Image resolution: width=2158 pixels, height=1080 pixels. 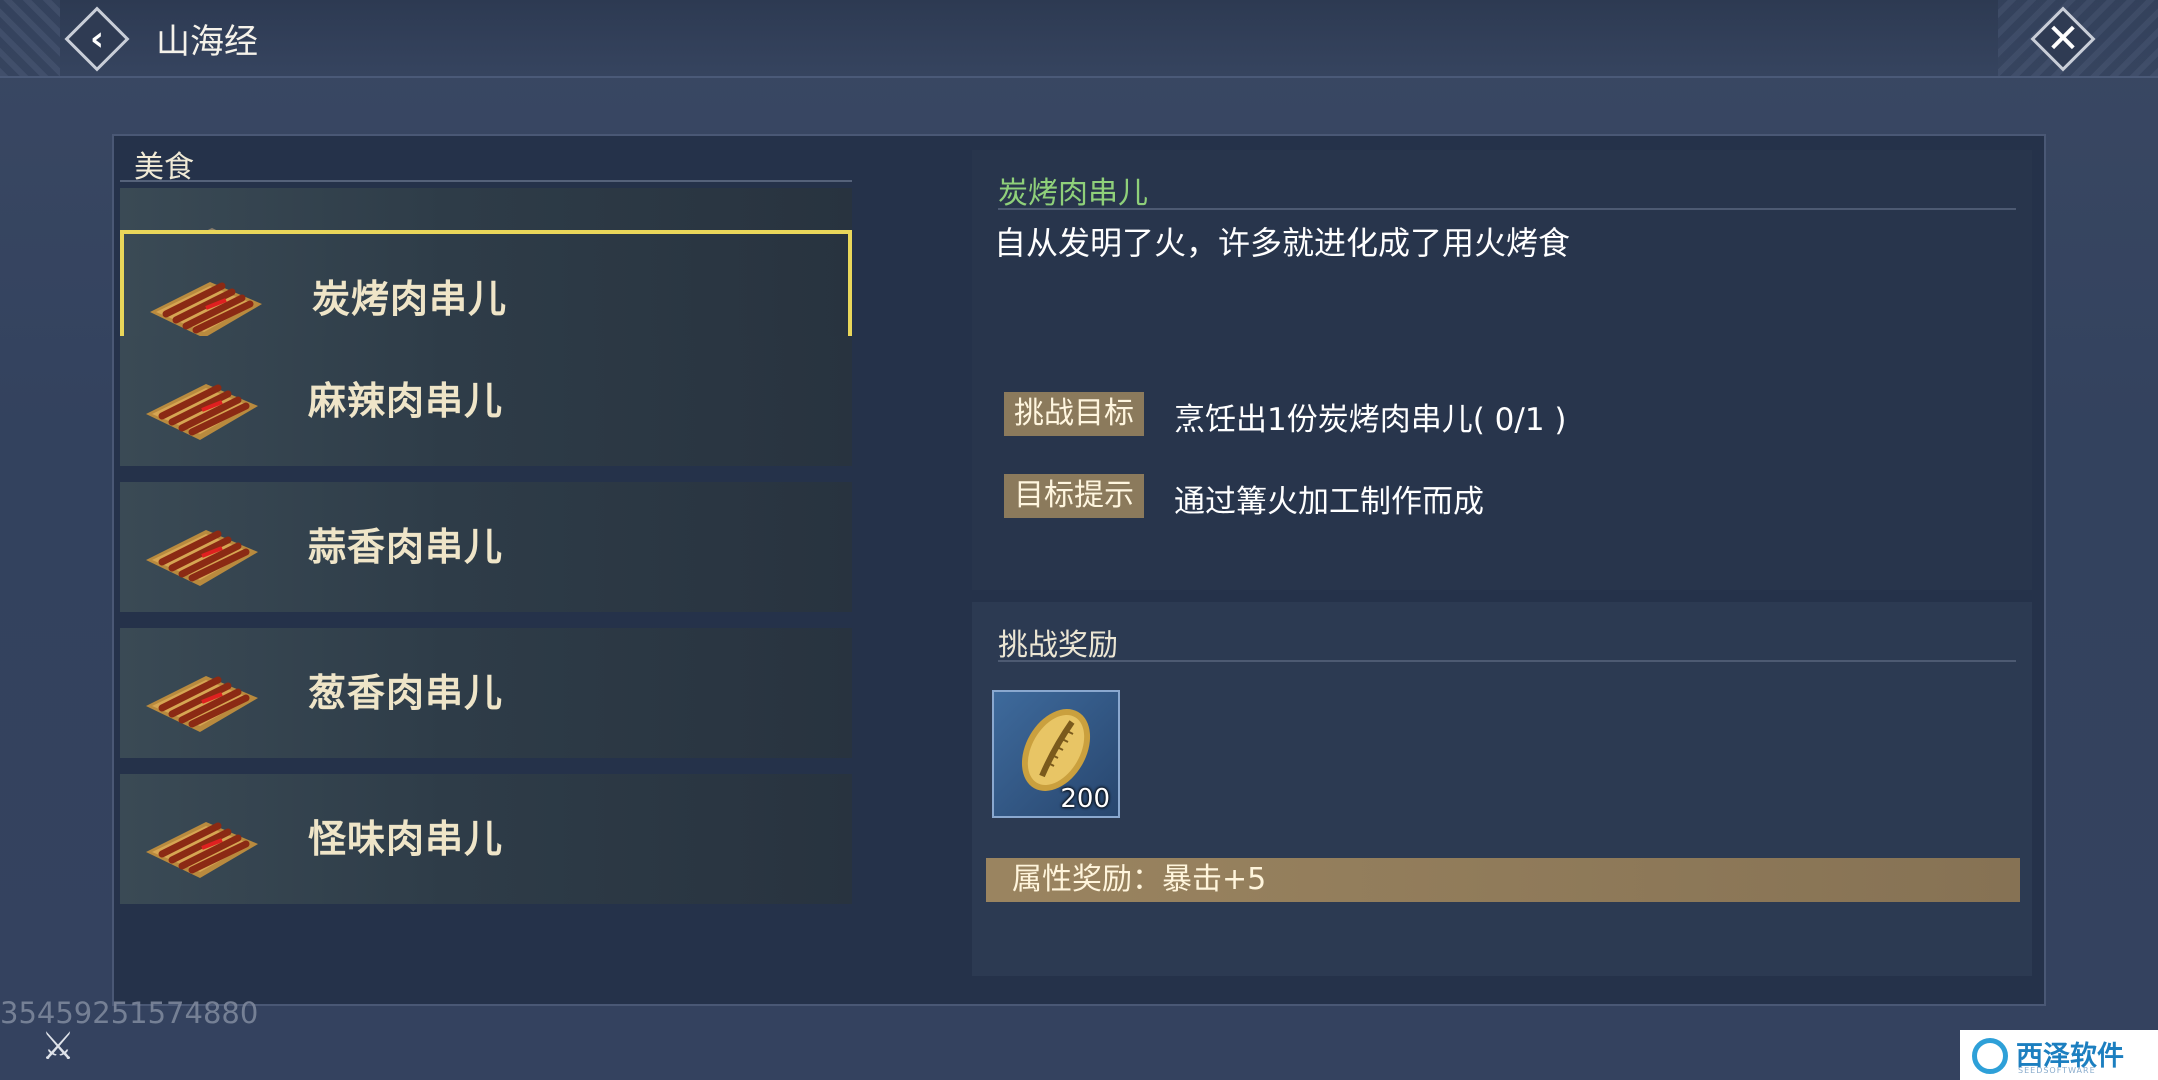 I want to click on list-item-label: 怪味肉串儿, so click(x=406, y=839).